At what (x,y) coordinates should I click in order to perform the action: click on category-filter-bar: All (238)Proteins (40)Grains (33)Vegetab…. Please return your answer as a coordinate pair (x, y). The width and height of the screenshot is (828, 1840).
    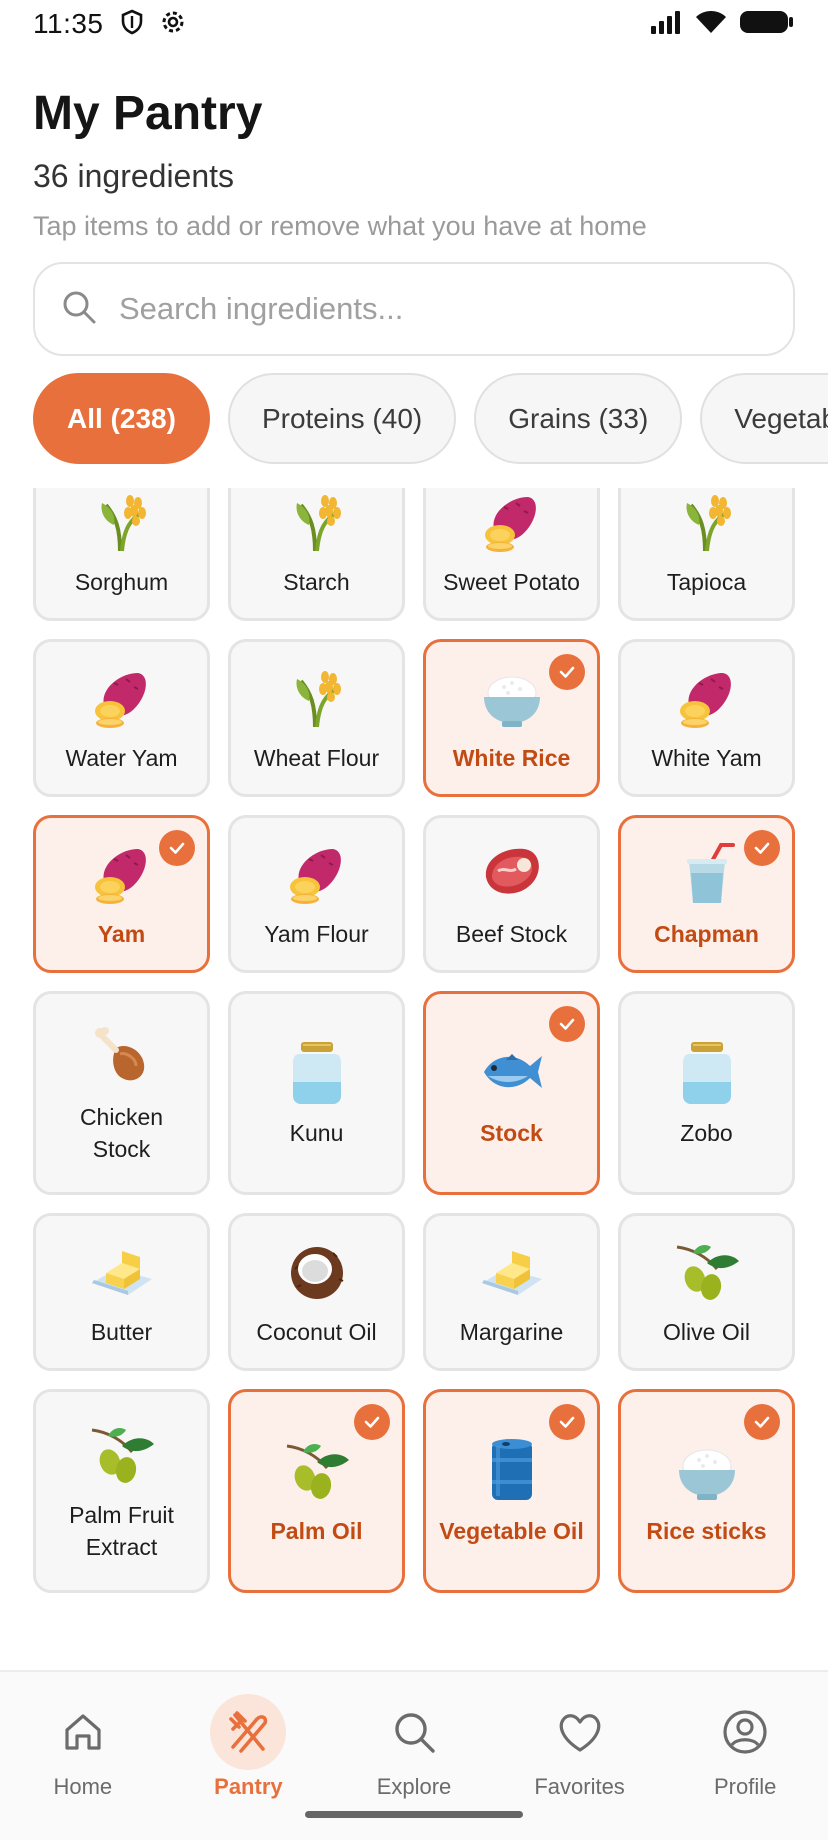
    Looking at the image, I should click on (414, 418).